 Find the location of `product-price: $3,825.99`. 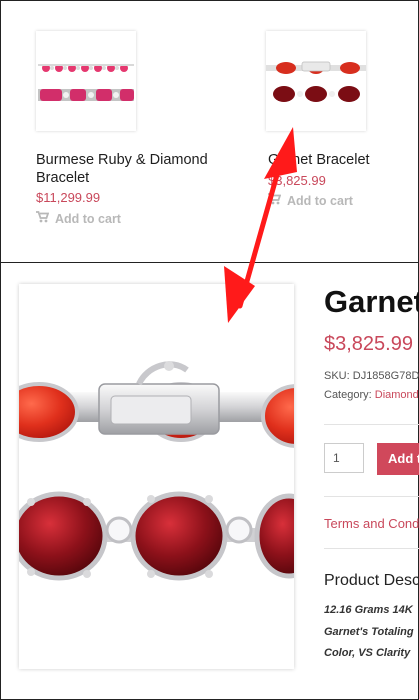

product-price: $3,825.99 is located at coordinates (297, 180).